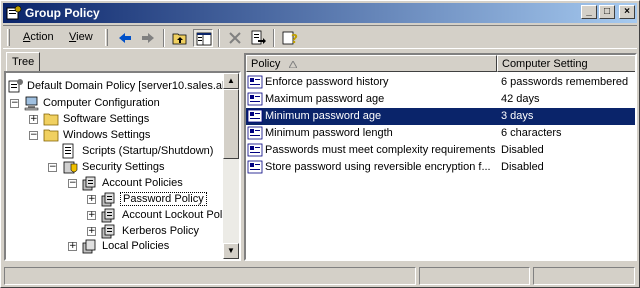 The width and height of the screenshot is (640, 288). I want to click on column-header-policy: Policy, so click(371, 63).